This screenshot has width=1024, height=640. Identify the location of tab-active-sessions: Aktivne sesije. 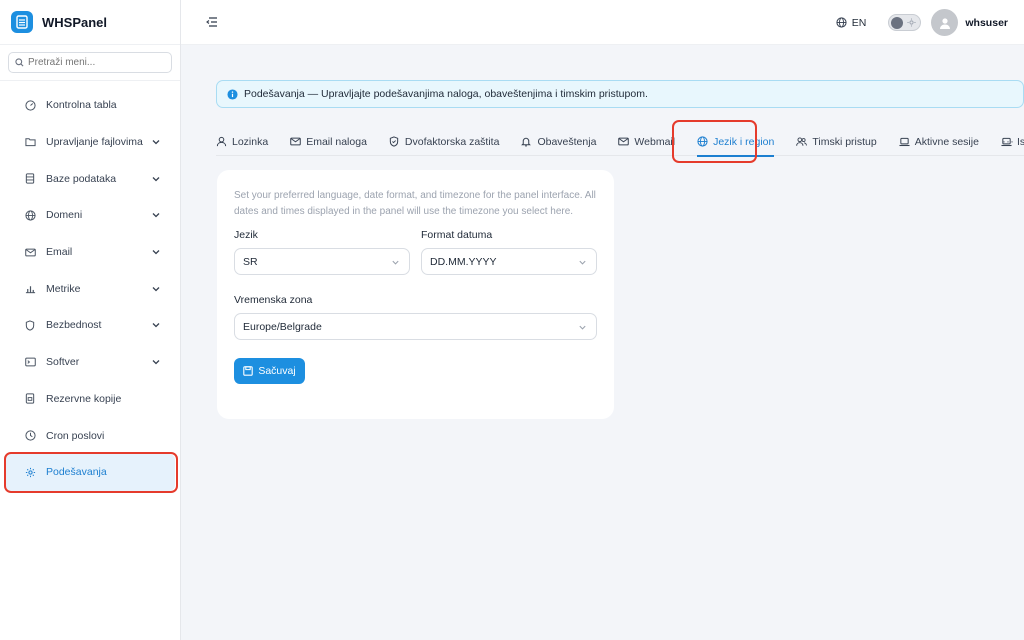
(939, 142).